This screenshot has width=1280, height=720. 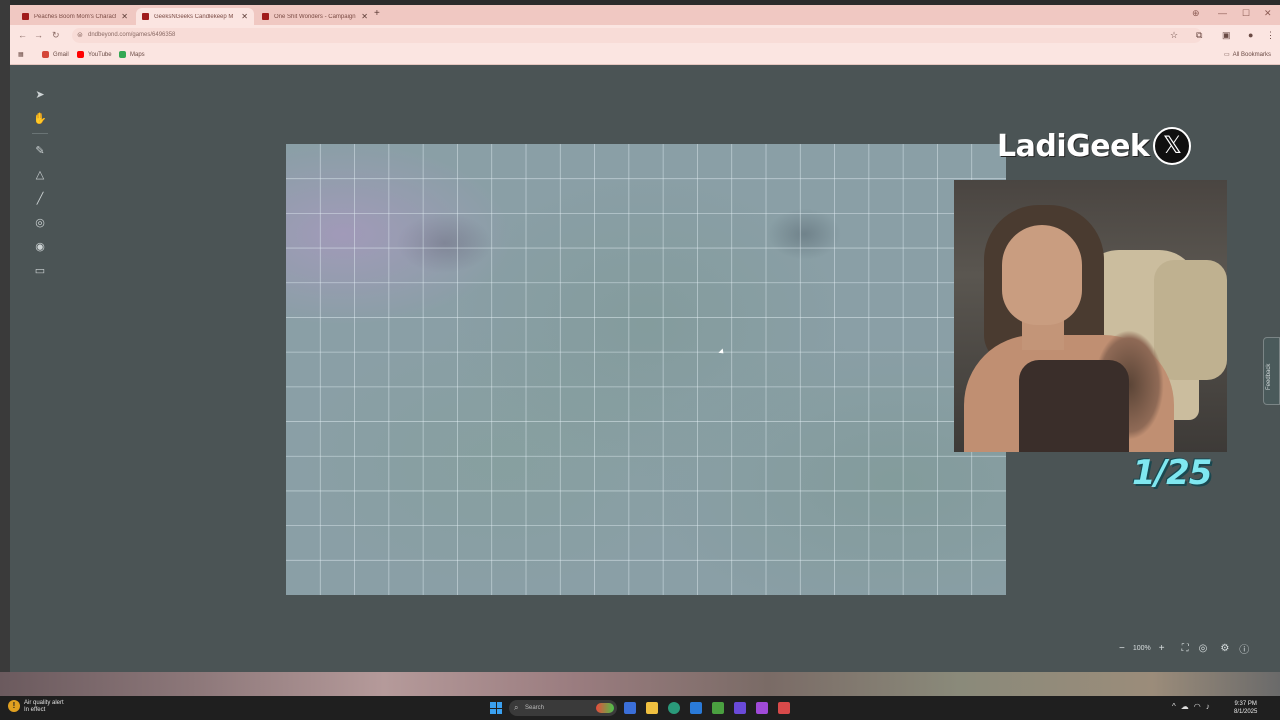 What do you see at coordinates (1185, 648) in the screenshot?
I see `fullscreen-icon: ⛶` at bounding box center [1185, 648].